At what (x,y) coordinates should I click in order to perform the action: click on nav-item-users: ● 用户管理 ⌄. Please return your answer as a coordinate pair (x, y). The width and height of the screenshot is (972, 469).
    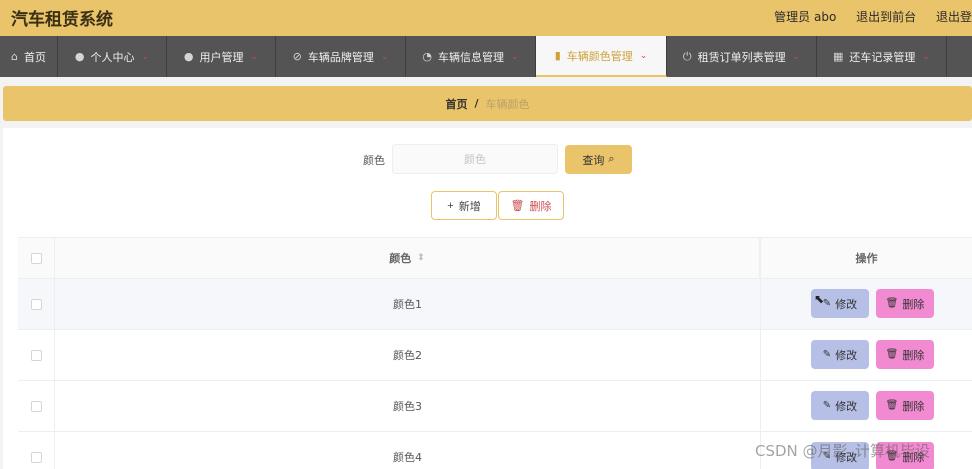
    Looking at the image, I should click on (221, 56).